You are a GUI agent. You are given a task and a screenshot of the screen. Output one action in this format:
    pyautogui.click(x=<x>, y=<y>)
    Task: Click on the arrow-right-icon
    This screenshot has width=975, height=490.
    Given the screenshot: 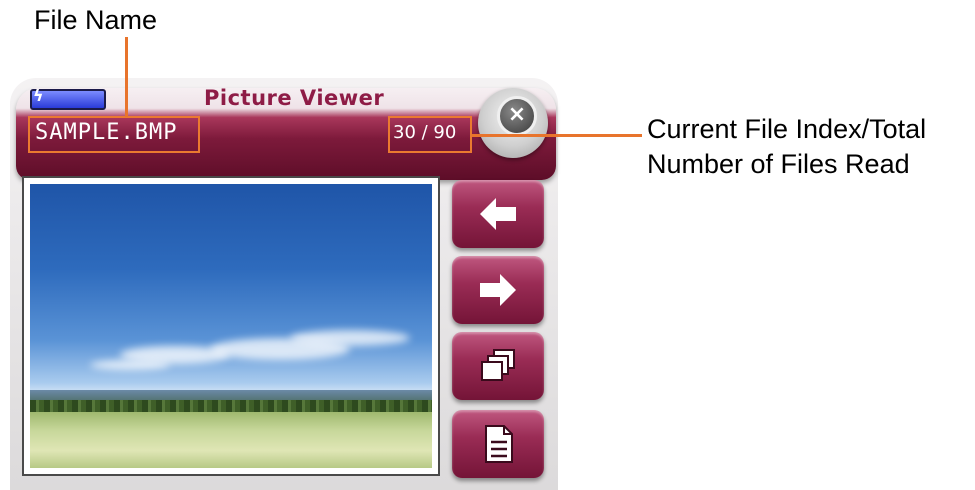 What is the action you would take?
    pyautogui.click(x=498, y=290)
    